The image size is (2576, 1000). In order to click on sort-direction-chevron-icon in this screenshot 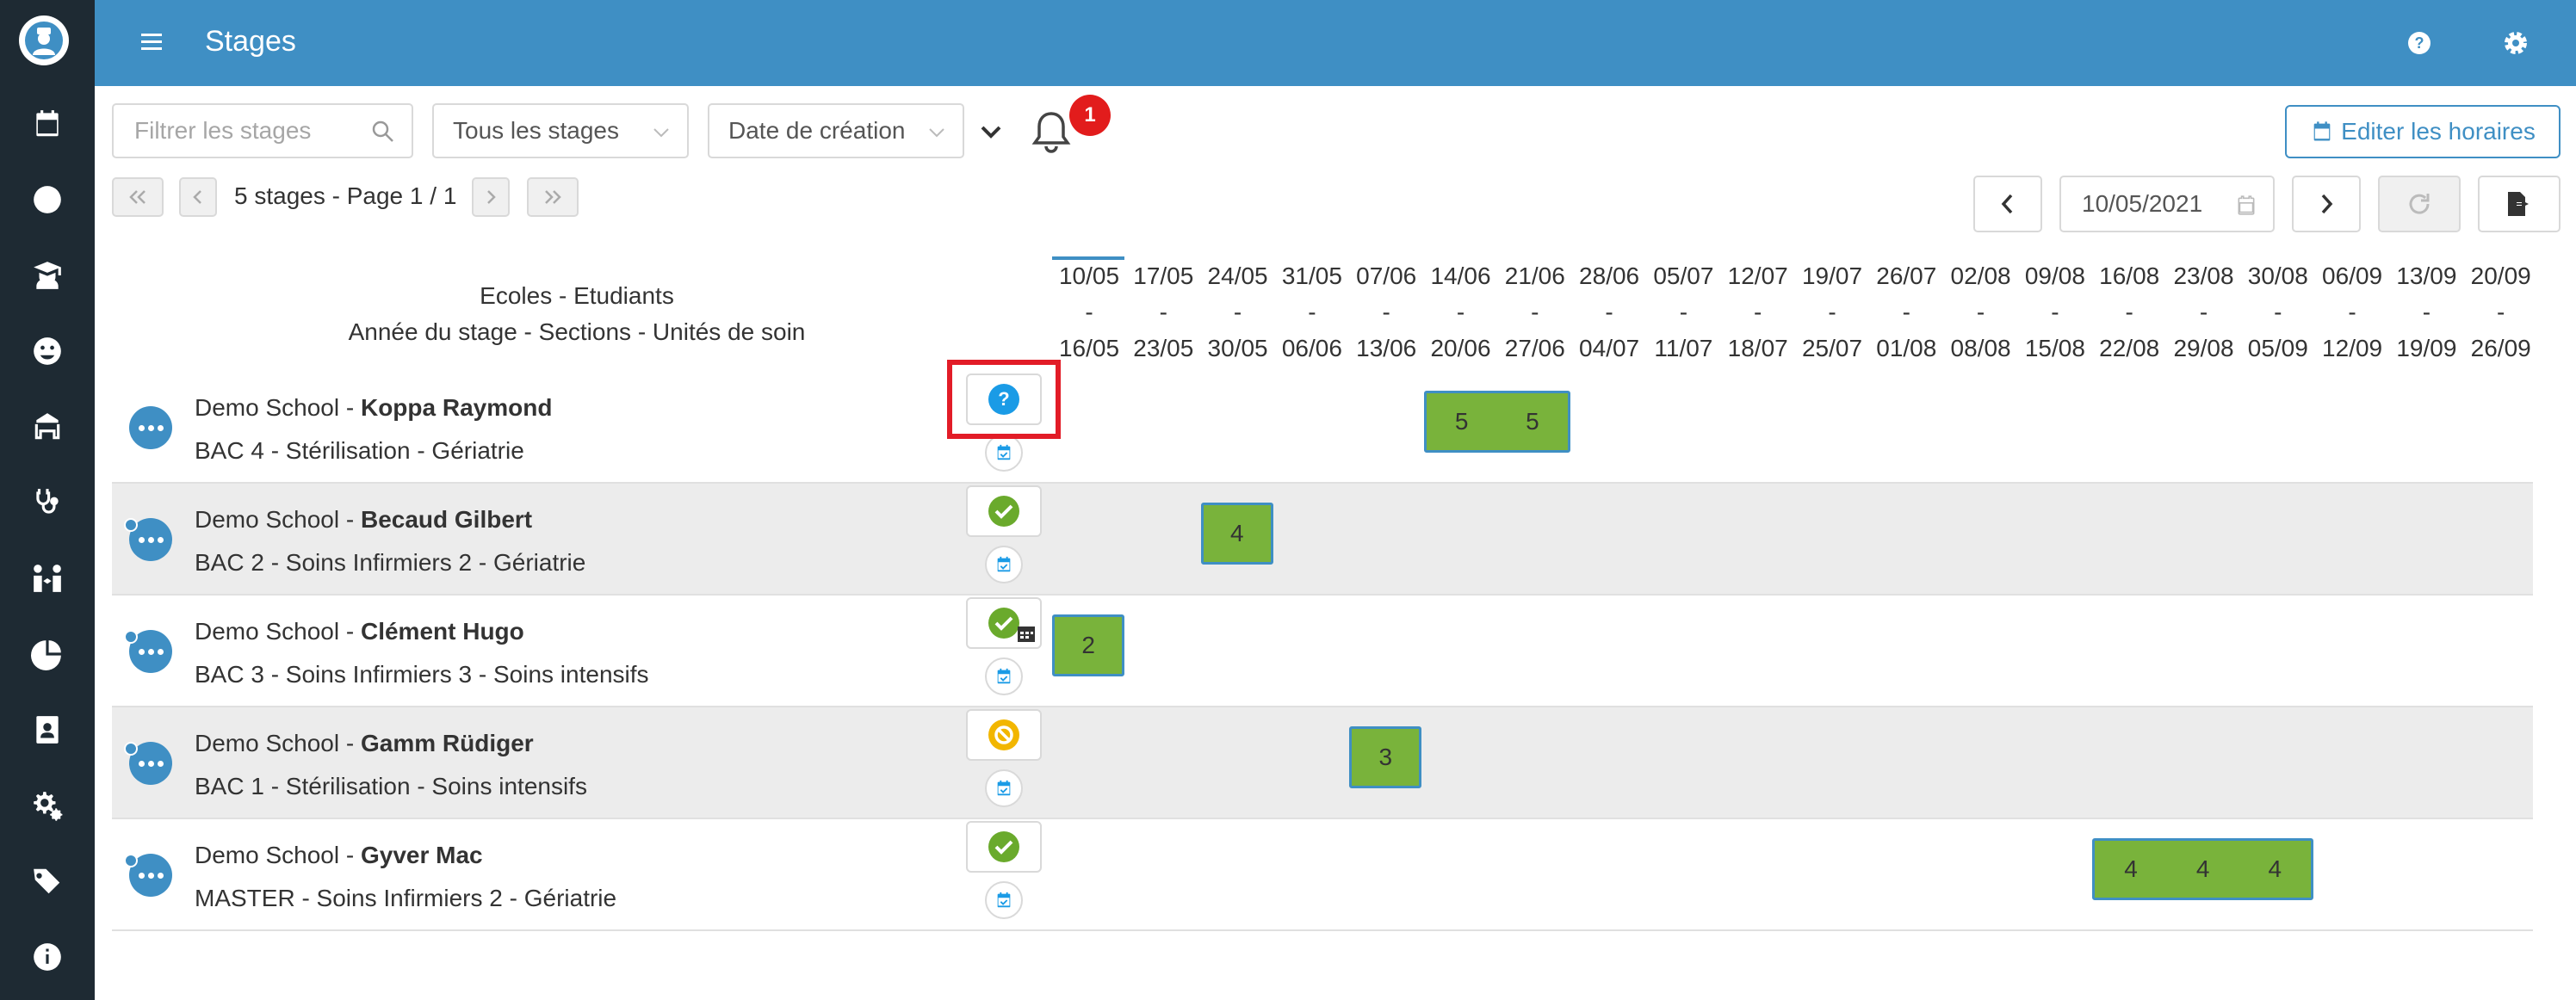, I will do `click(991, 132)`.